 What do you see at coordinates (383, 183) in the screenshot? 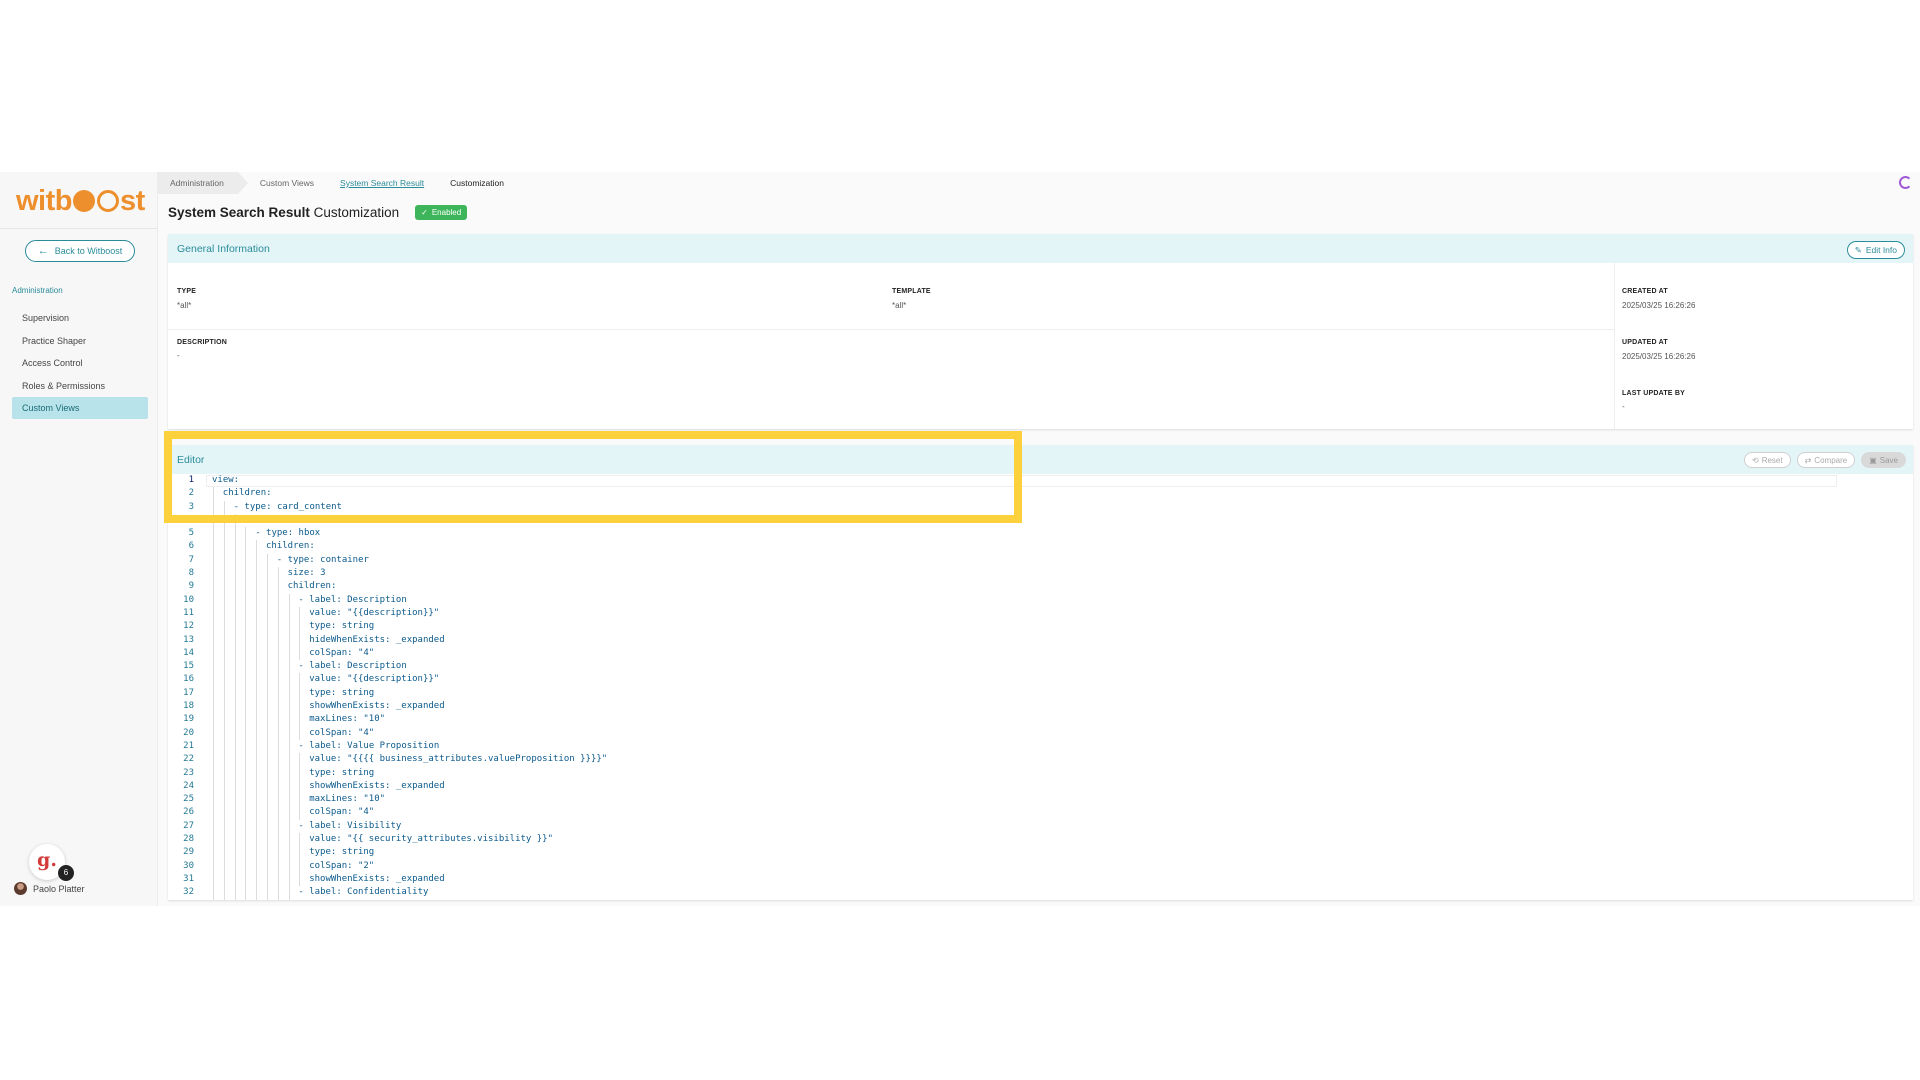
I see `breadcrumb-system-search-result: System Search Result` at bounding box center [383, 183].